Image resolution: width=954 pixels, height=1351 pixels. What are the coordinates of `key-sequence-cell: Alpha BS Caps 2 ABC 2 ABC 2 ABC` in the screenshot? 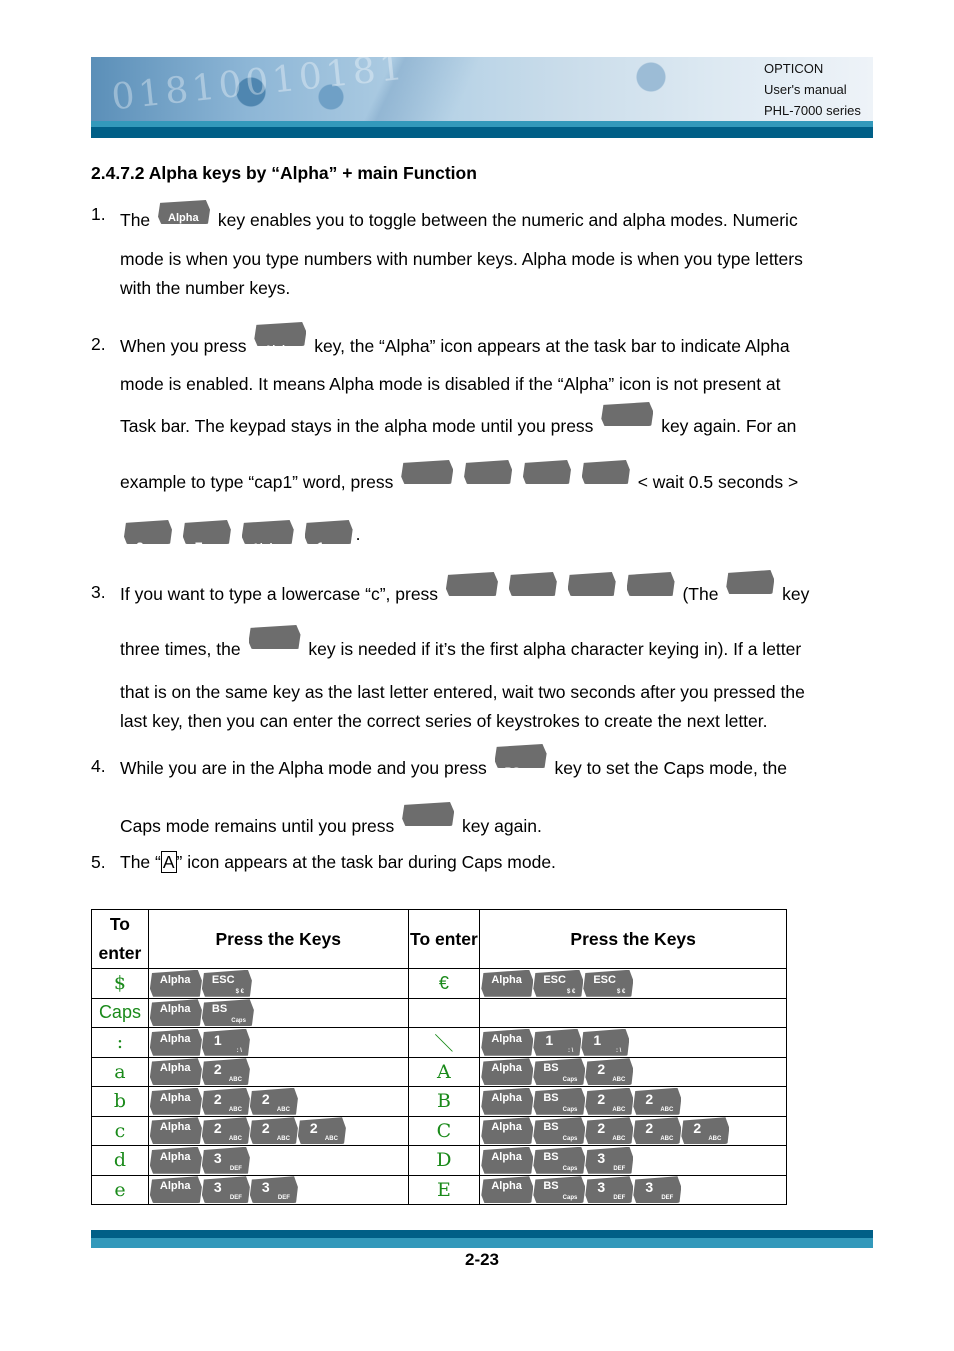 It's located at (633, 1130).